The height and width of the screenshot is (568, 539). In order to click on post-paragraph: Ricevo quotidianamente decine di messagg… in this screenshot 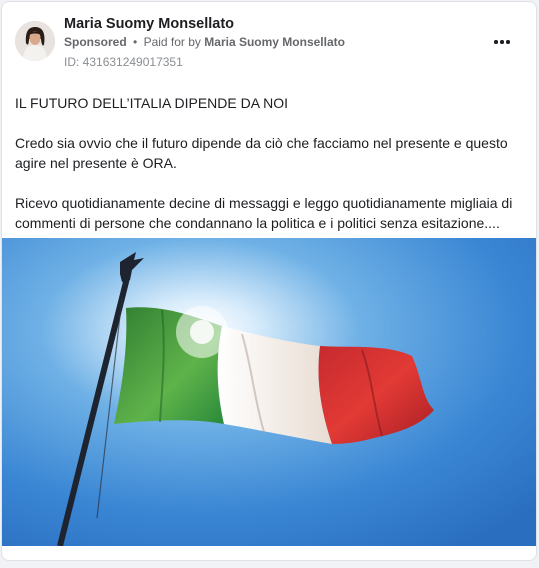, I will do `click(264, 213)`.